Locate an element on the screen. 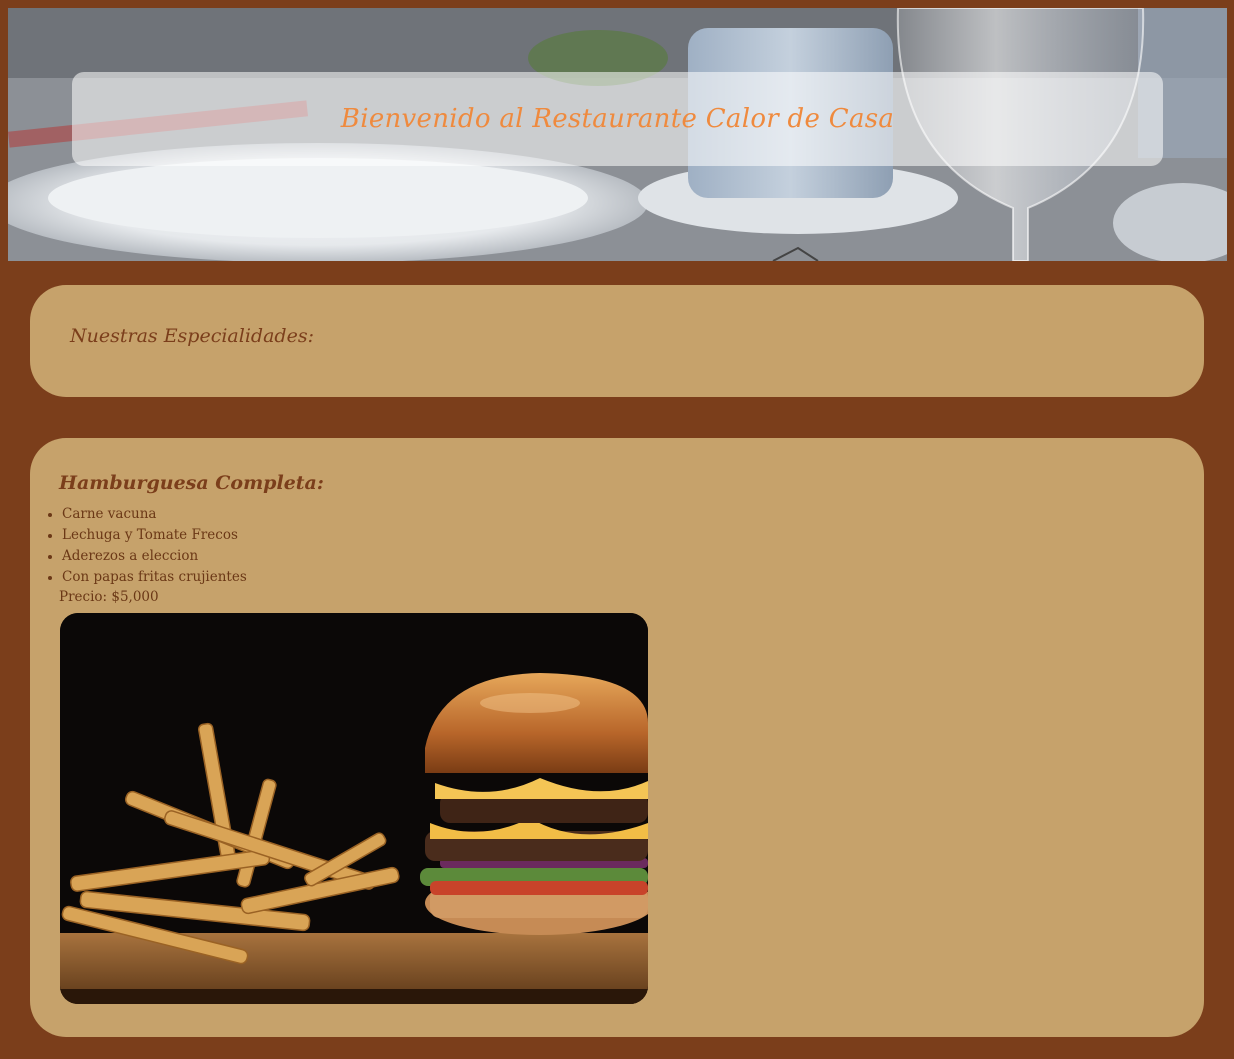 The width and height of the screenshot is (1234, 1059). list-item: Con papas fritas crujientes is located at coordinates (147, 577).